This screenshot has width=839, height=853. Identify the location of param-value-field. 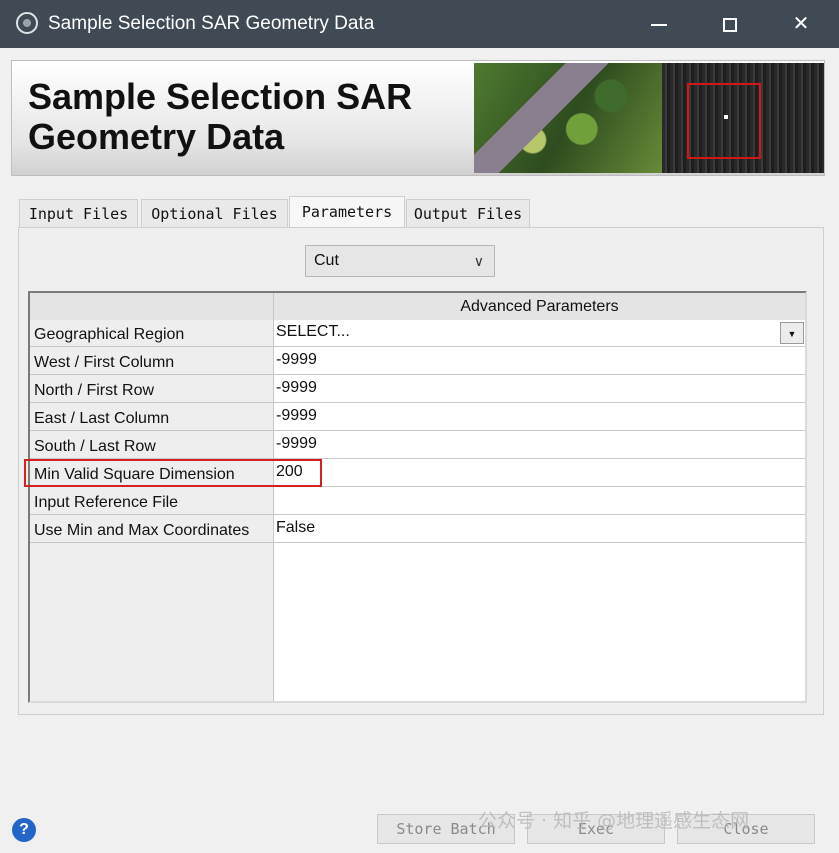
(539, 501).